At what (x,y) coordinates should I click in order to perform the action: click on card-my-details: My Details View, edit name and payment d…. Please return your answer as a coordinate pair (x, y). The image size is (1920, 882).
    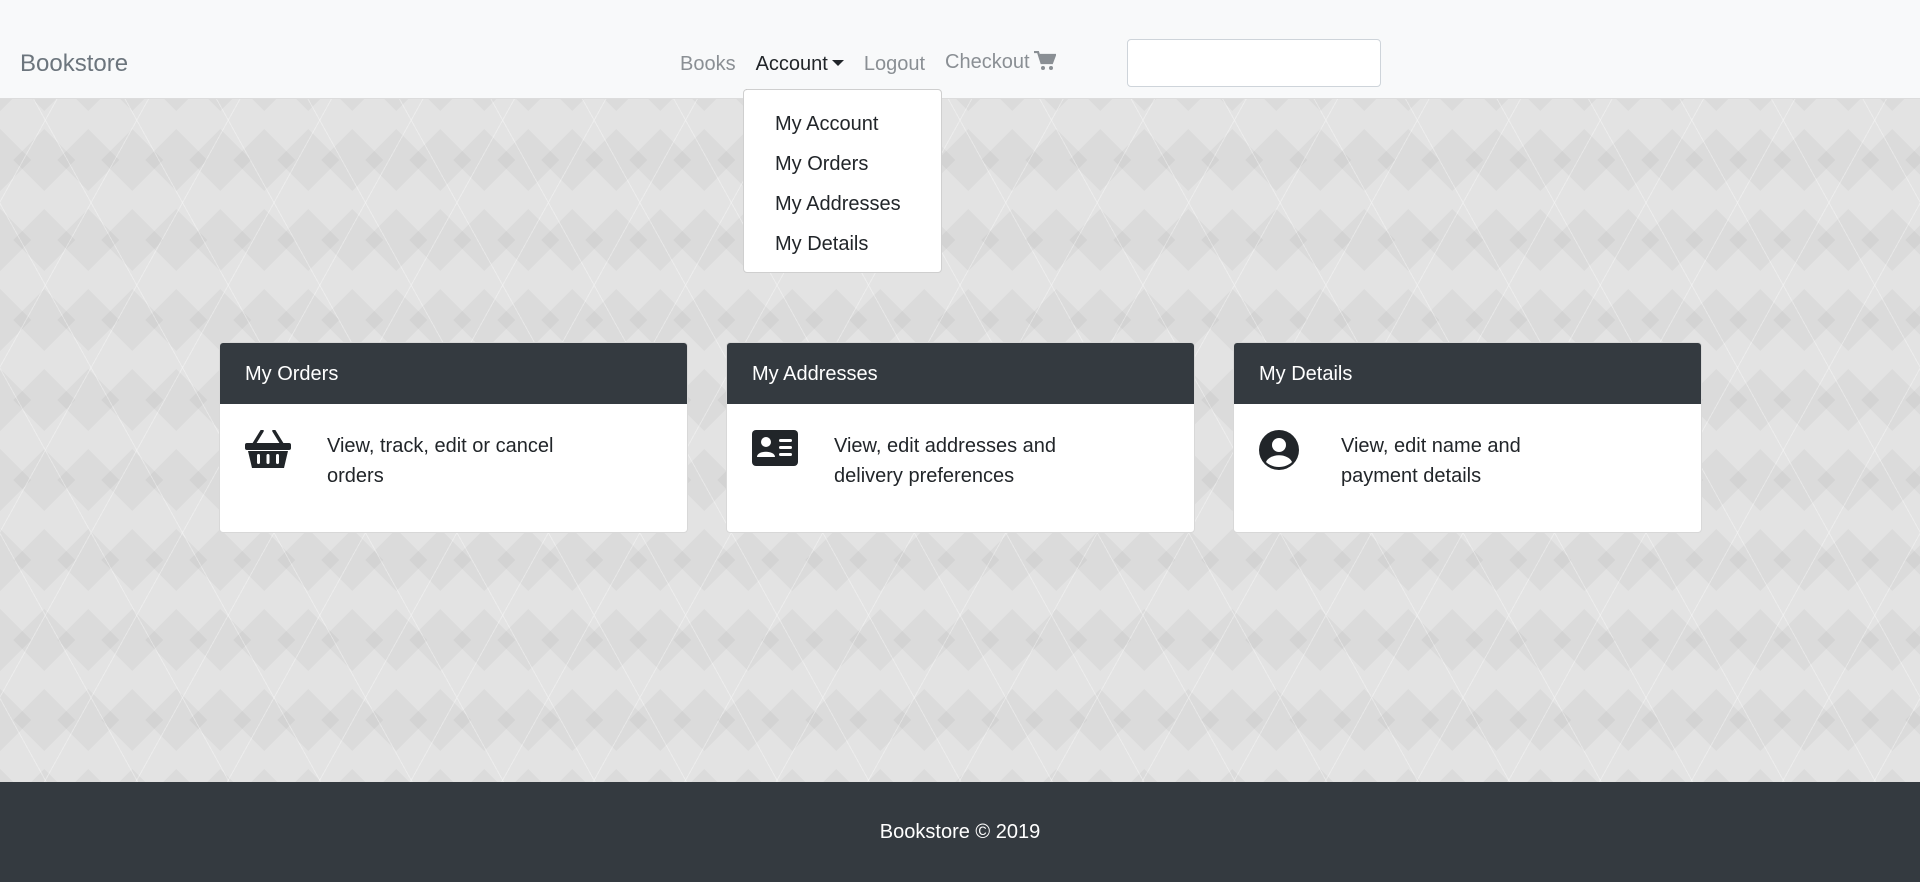
    Looking at the image, I should click on (1467, 437).